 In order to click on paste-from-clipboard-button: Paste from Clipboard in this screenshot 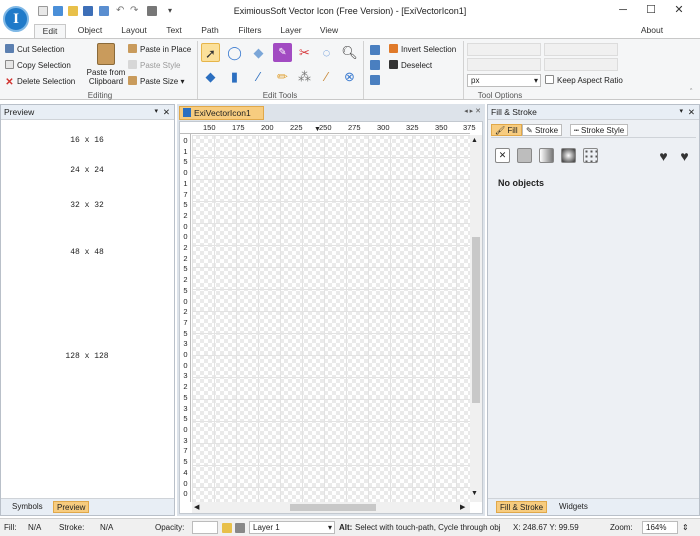, I will do `click(106, 66)`.